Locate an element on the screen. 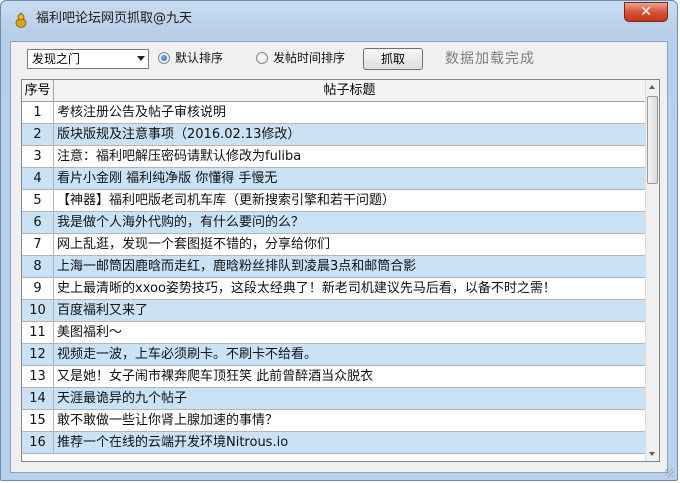 The image size is (680, 483). table-row: 1 考核注册公告及帖子审核说明 is located at coordinates (334, 113).